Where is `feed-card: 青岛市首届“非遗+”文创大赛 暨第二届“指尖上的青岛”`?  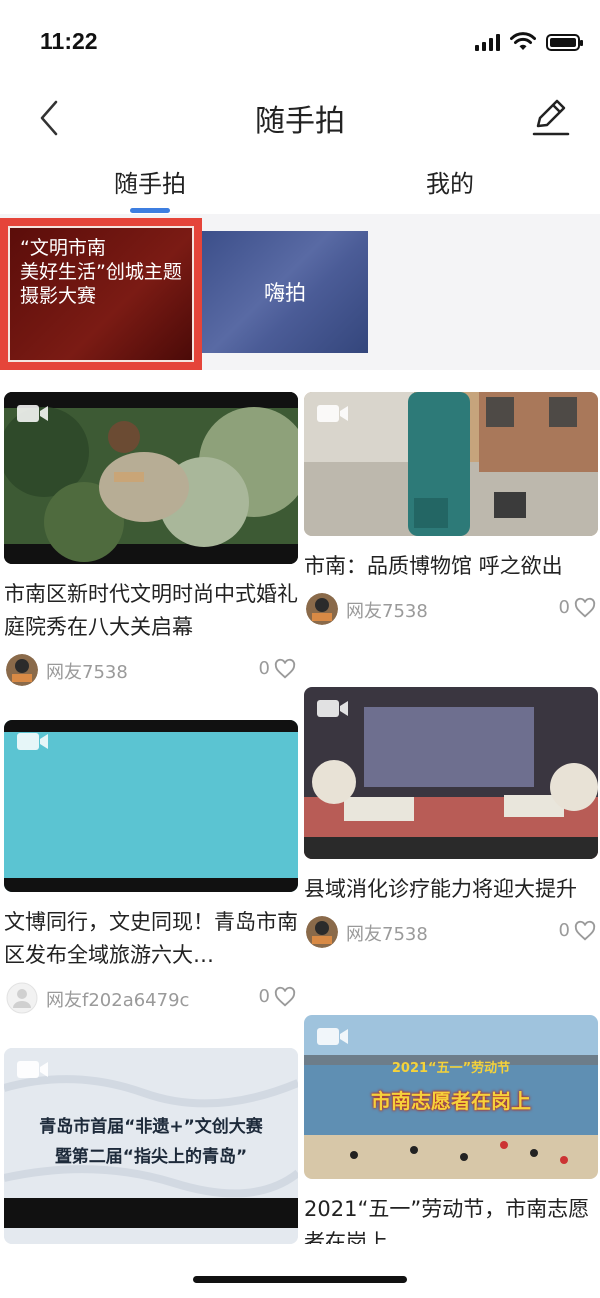
feed-card: 青岛市首届“非遗+”文创大赛 暨第二届“指尖上的青岛” is located at coordinates (151, 1146).